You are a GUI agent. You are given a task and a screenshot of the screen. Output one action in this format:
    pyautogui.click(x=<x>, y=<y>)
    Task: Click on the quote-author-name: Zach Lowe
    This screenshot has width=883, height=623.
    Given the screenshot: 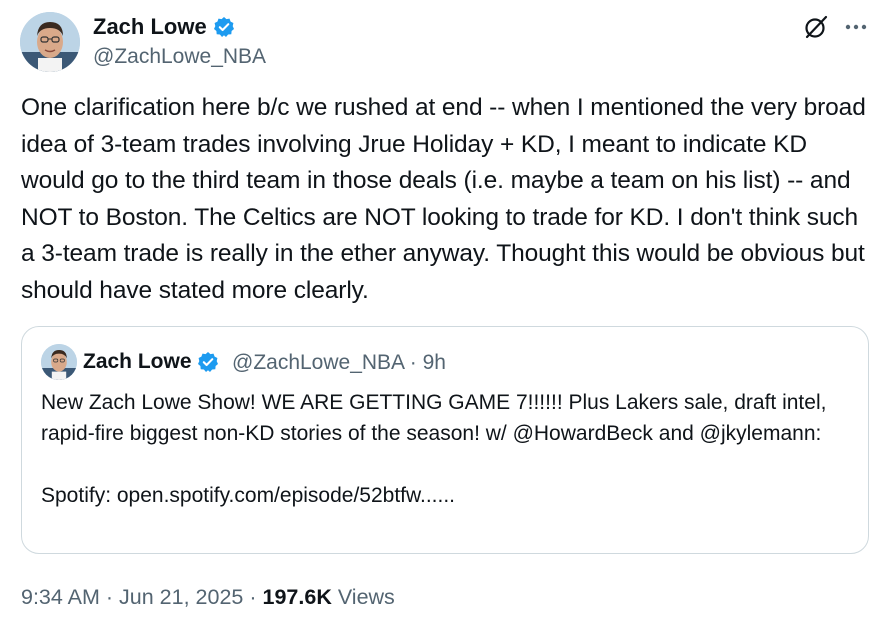 What is the action you would take?
    pyautogui.click(x=151, y=362)
    